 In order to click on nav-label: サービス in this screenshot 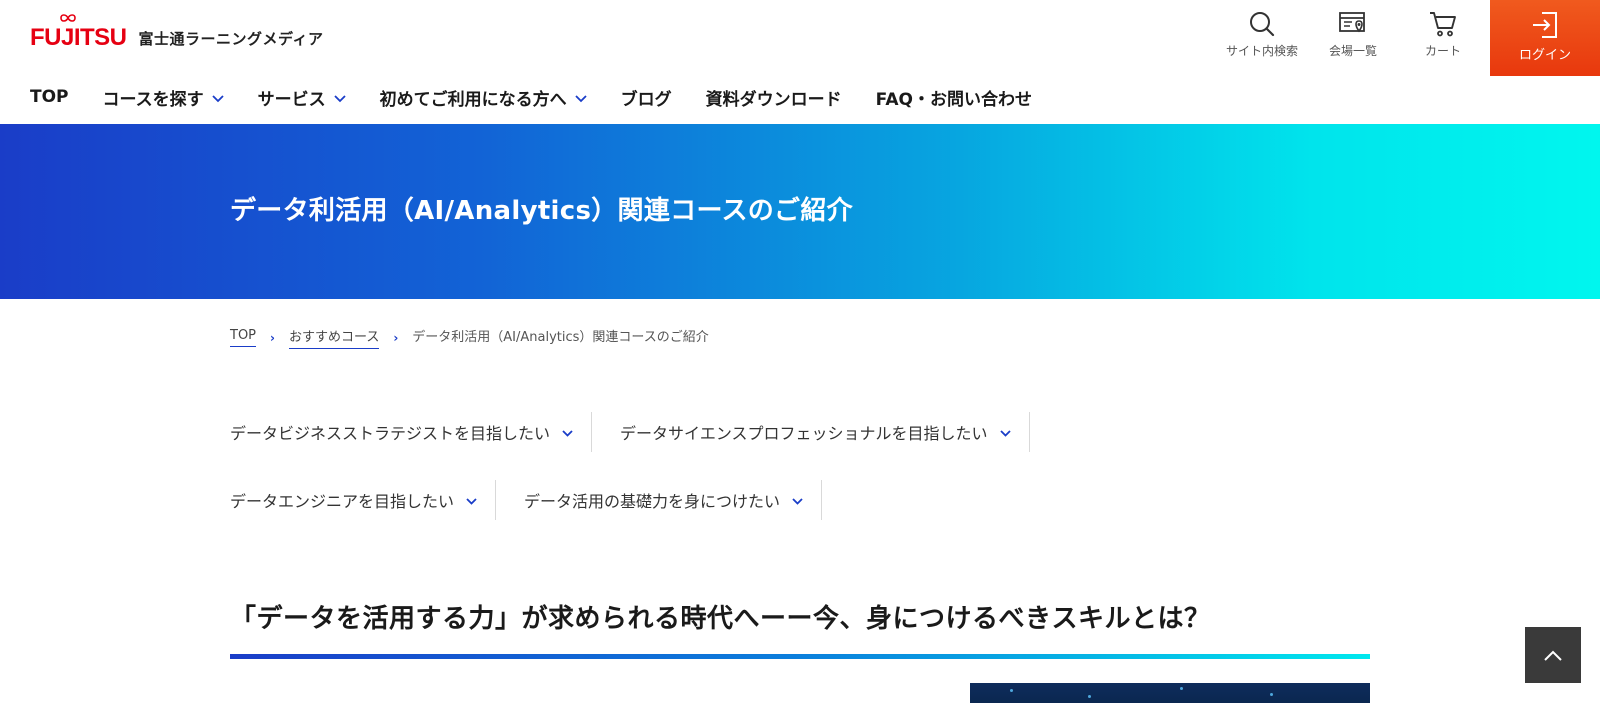, I will do `click(291, 99)`.